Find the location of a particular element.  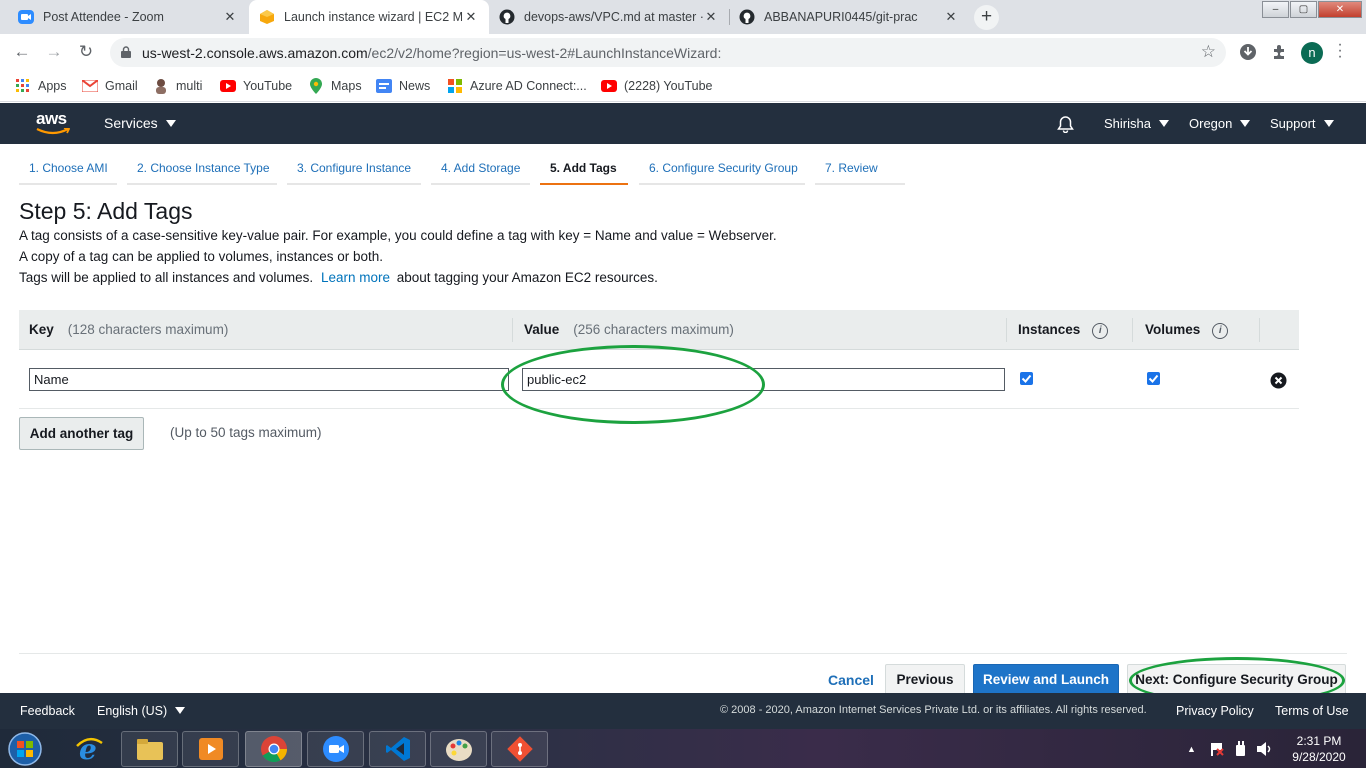

bell-icon is located at coordinates (1065, 124).